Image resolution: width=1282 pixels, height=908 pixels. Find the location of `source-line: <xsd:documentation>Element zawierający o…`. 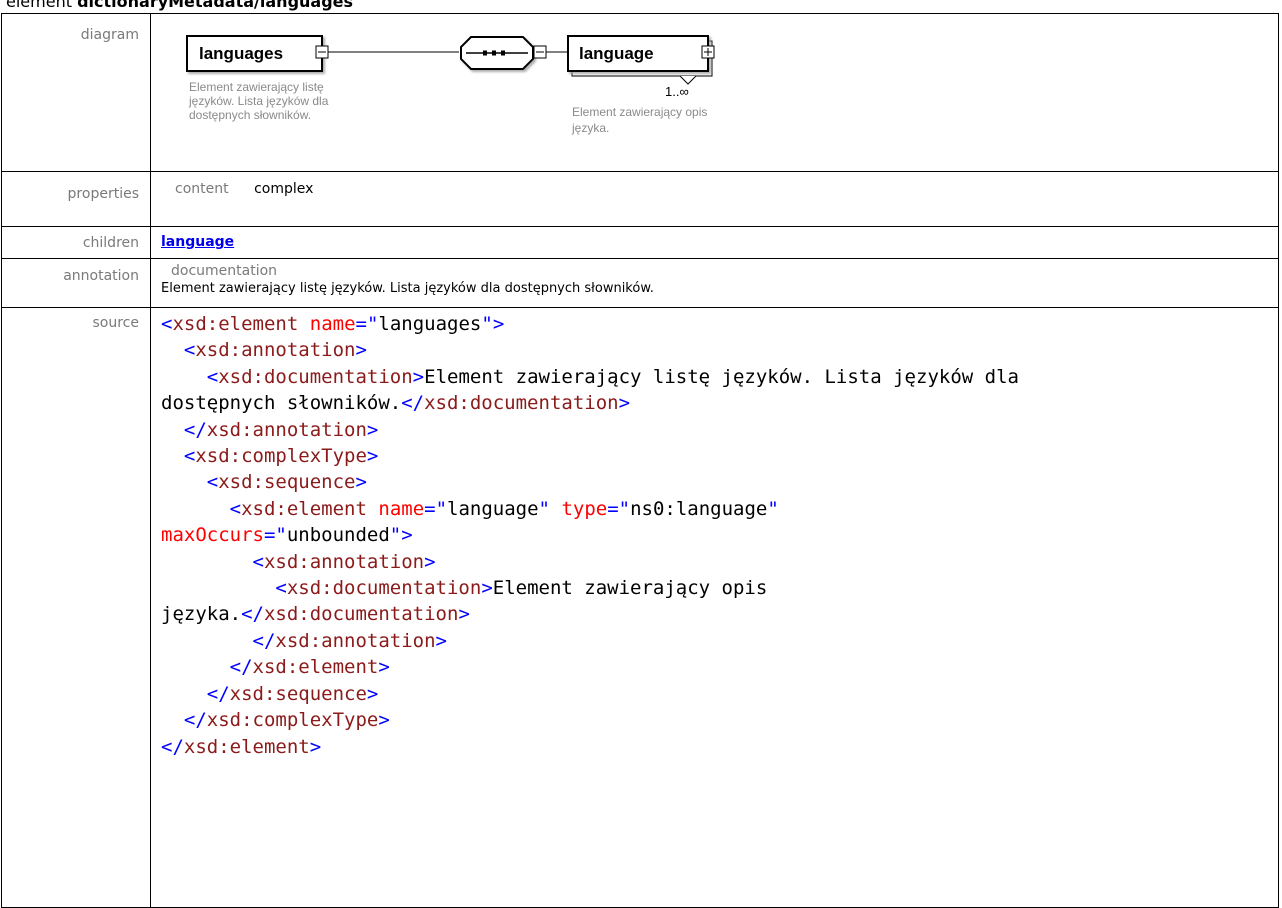

source-line: <xsd:documentation>Element zawierający o… is located at coordinates (464, 588).